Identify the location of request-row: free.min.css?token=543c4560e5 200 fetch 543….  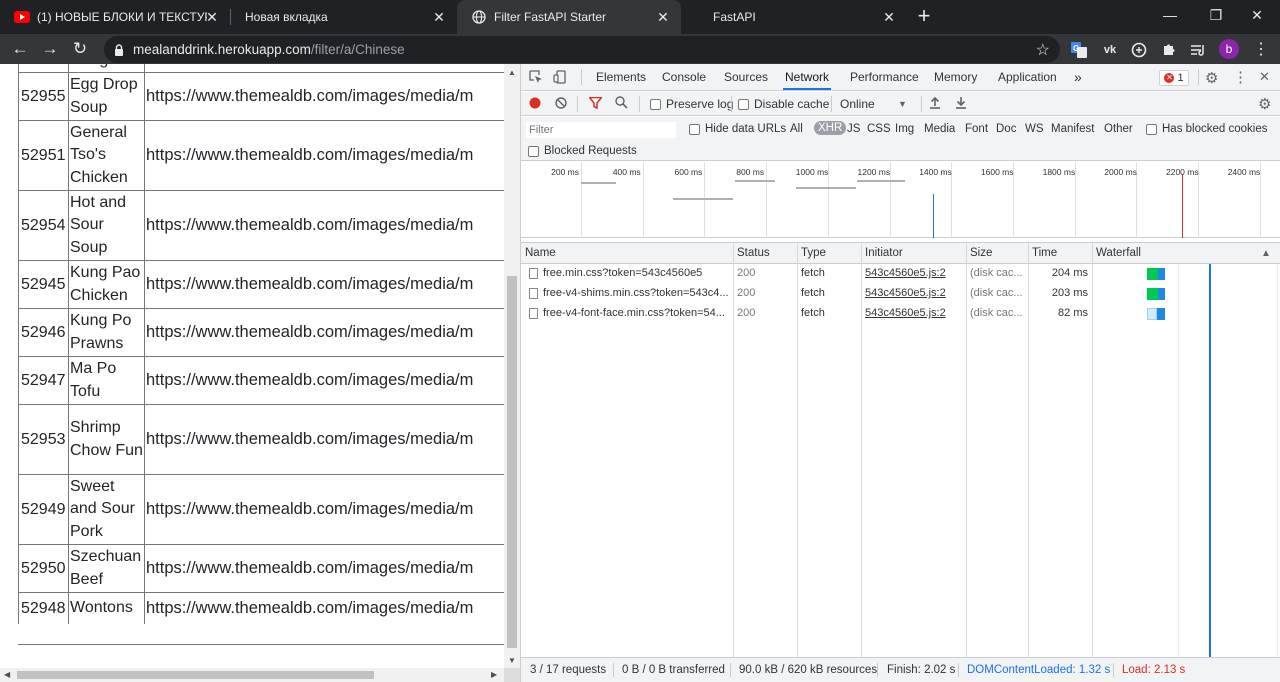
(899, 274).